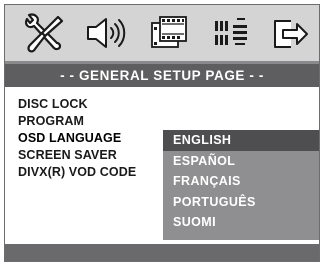 The height and width of the screenshot is (266, 325). Describe the element at coordinates (241, 181) in the screenshot. I see `option-francais: FRANÇAIS` at that location.